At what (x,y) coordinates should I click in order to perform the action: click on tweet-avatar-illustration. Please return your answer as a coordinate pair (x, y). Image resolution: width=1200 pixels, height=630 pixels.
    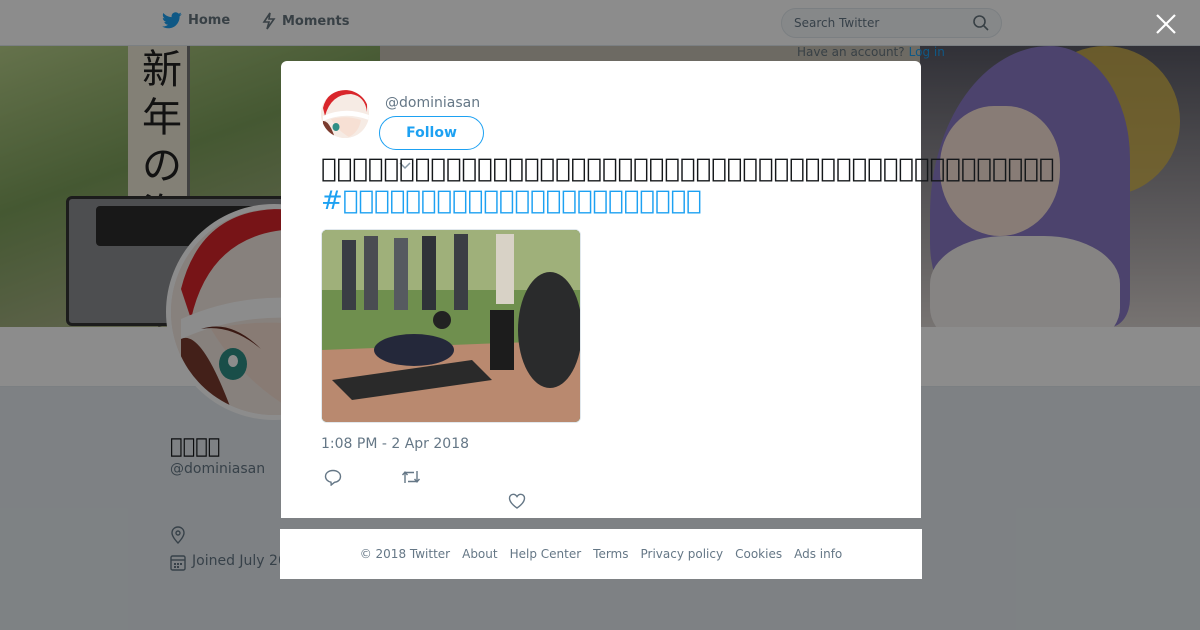
    Looking at the image, I should click on (345, 114).